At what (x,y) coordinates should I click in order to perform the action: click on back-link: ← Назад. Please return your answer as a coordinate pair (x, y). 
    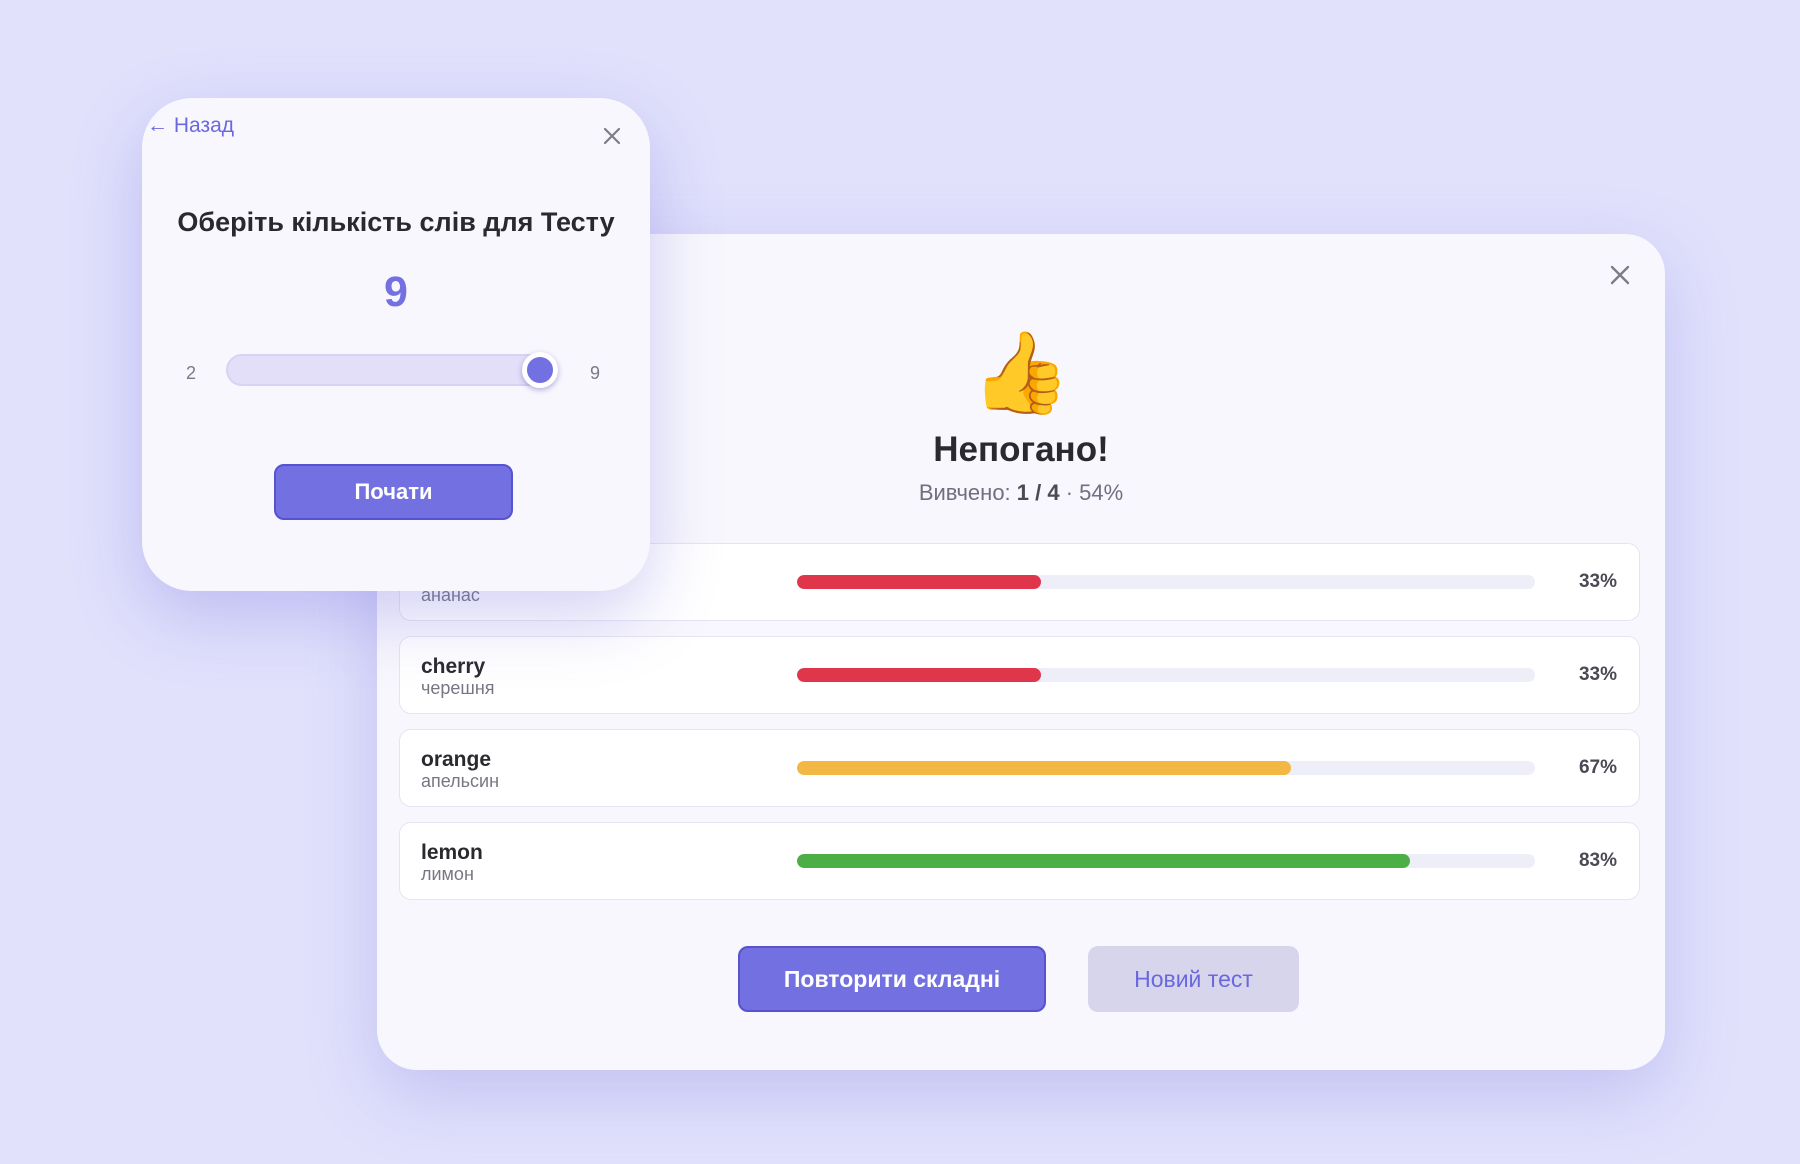
    Looking at the image, I should click on (190, 126).